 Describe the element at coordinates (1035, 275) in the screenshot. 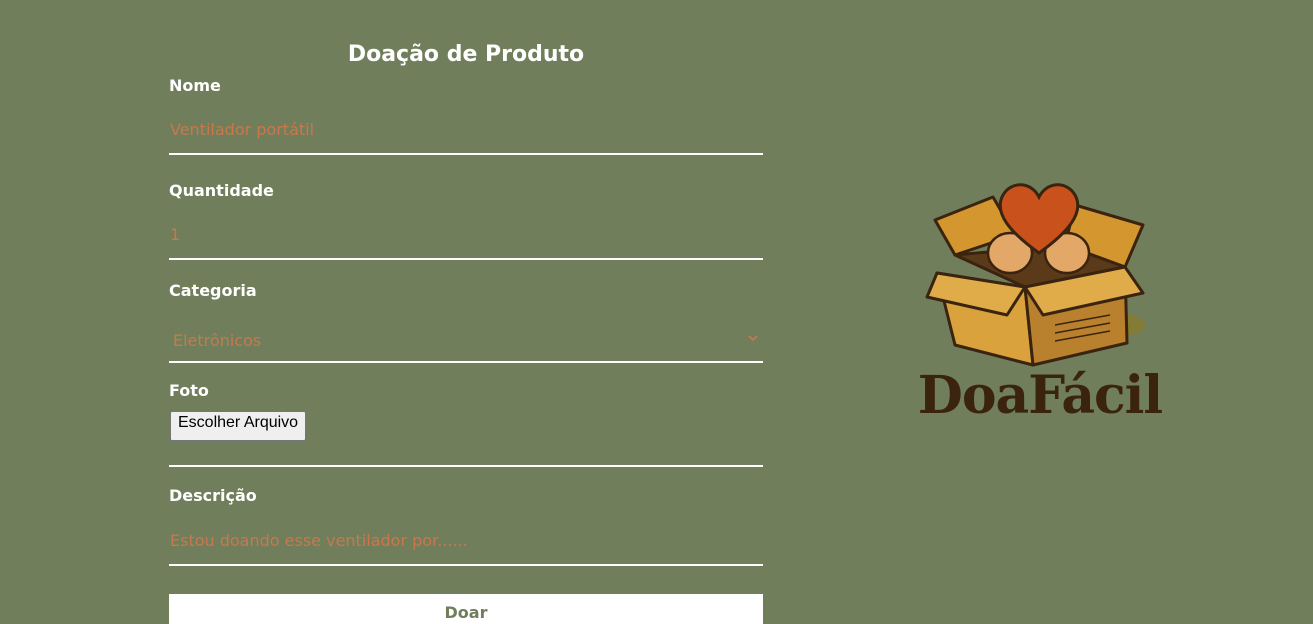

I see `box-with-heart-icon` at that location.